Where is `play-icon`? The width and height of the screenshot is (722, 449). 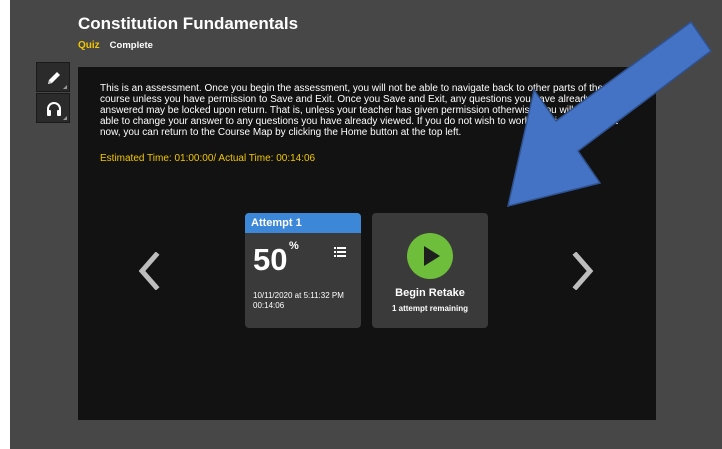
play-icon is located at coordinates (430, 256).